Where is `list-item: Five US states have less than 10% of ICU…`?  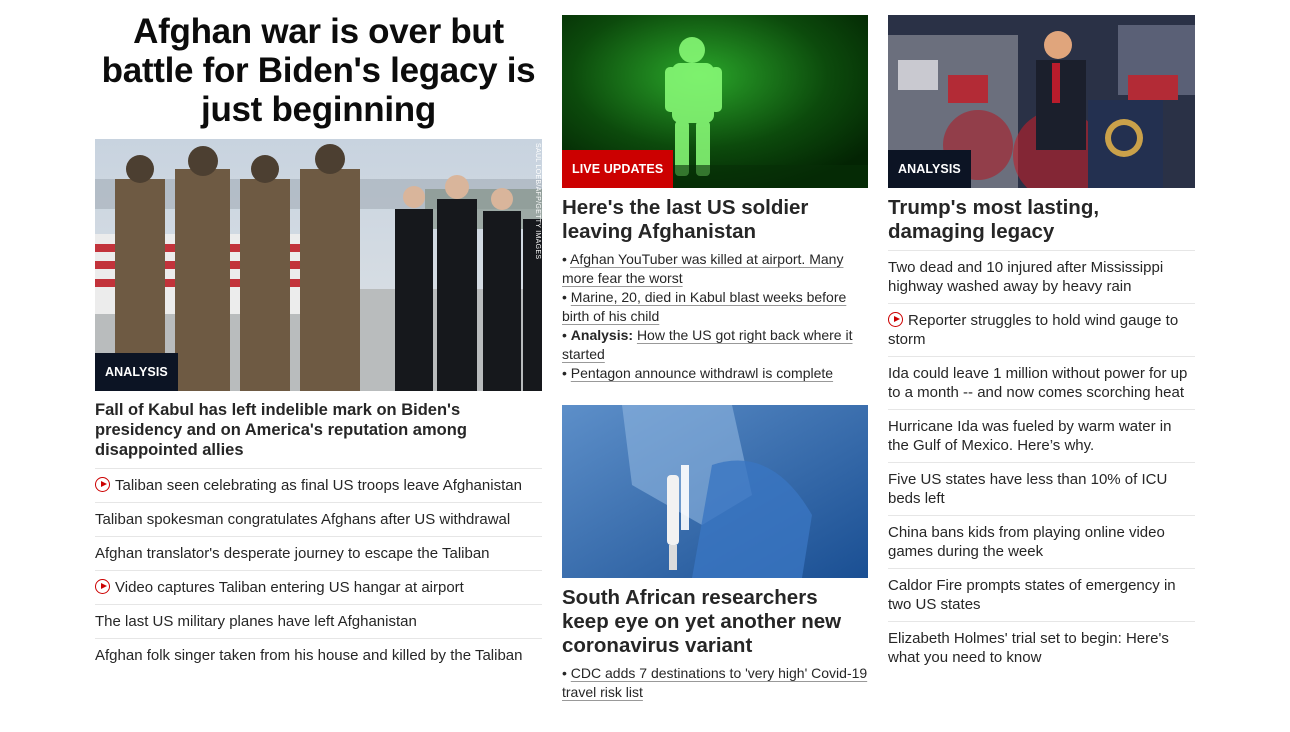
list-item: Five US states have less than 10% of ICU… is located at coordinates (1041, 488).